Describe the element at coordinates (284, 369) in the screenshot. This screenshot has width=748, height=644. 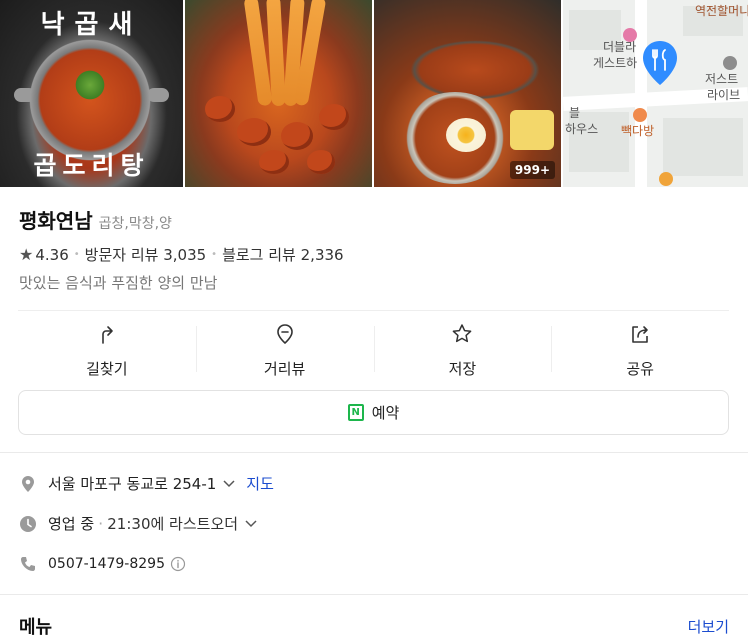
I see `street-view-label: 거리뷰` at that location.